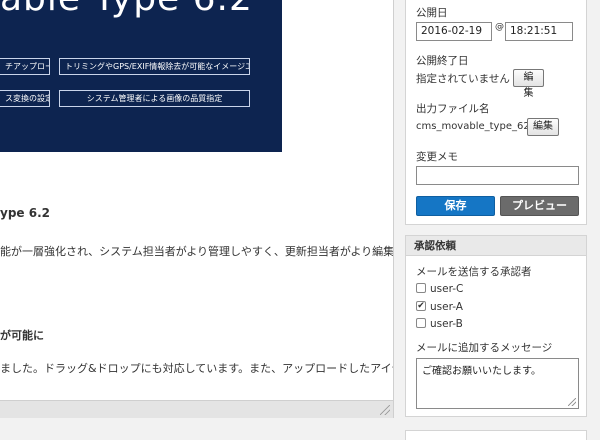 The height and width of the screenshot is (440, 600). What do you see at coordinates (539, 31) in the screenshot?
I see `publish-time-input: 18:21:51` at bounding box center [539, 31].